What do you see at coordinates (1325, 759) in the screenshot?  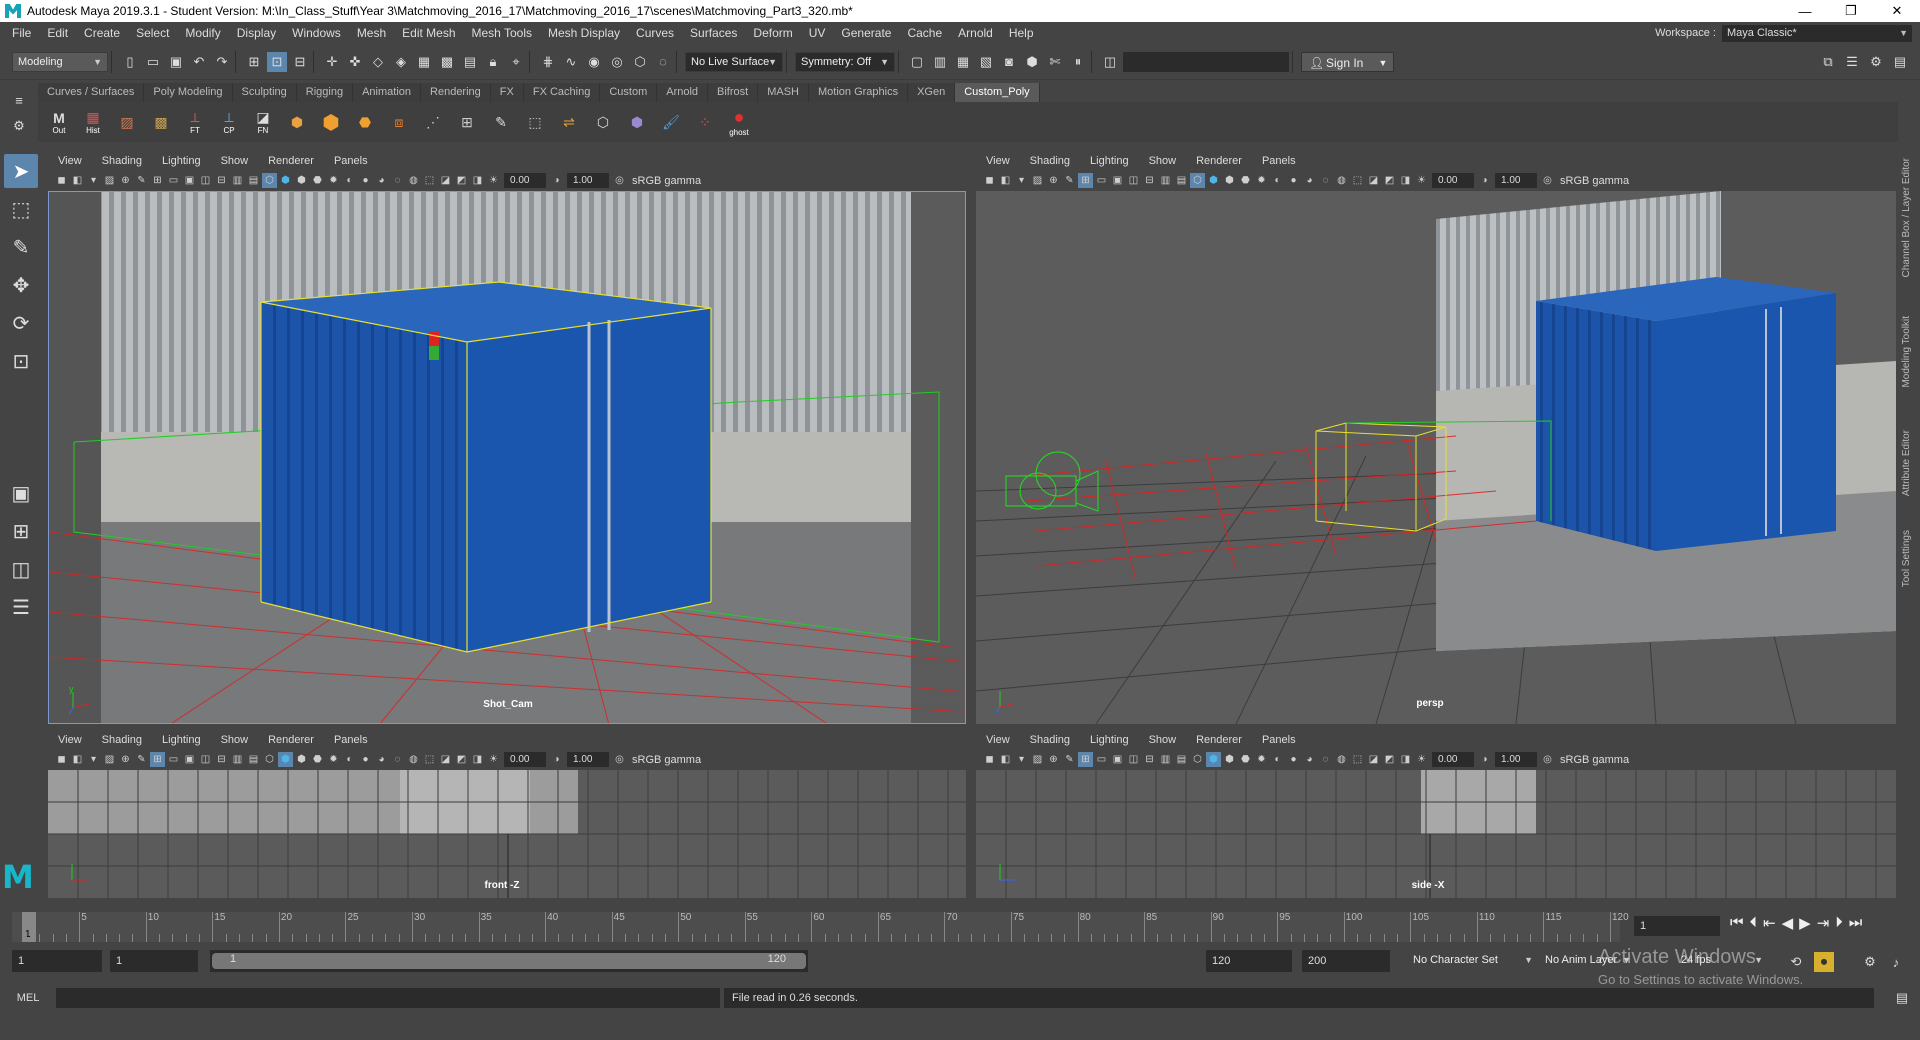 I see `aa-icon: ◌` at bounding box center [1325, 759].